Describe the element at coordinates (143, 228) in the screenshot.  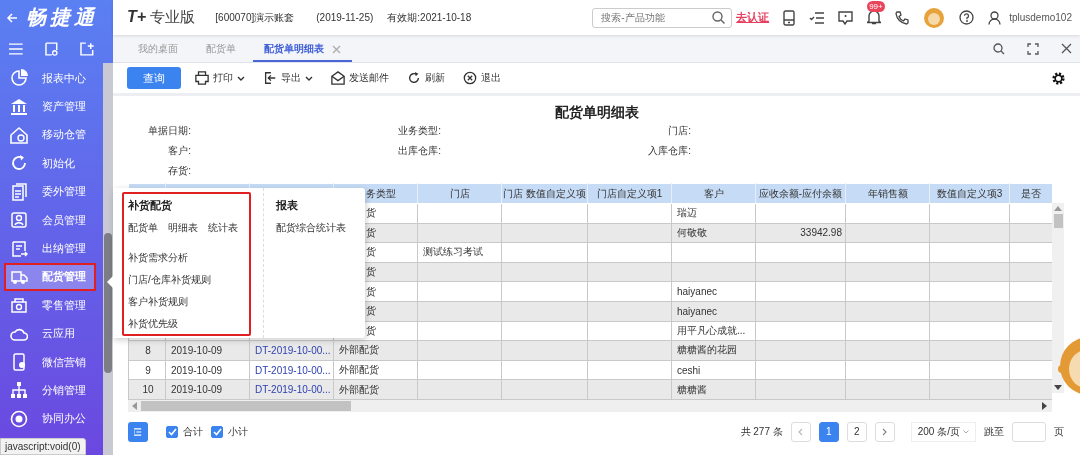
I see `menu-item: 配货单` at that location.